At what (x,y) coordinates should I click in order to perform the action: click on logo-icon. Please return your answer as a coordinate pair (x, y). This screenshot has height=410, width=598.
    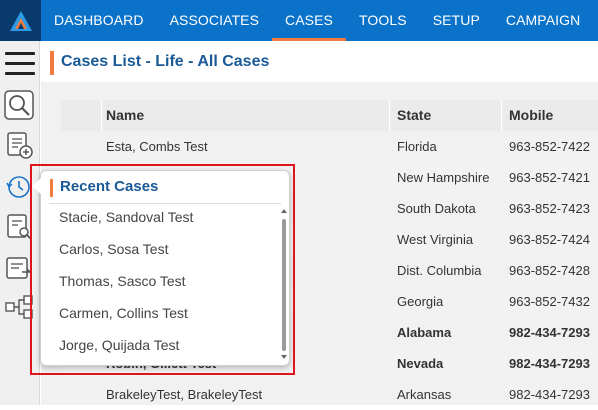
    Looking at the image, I should click on (20, 20).